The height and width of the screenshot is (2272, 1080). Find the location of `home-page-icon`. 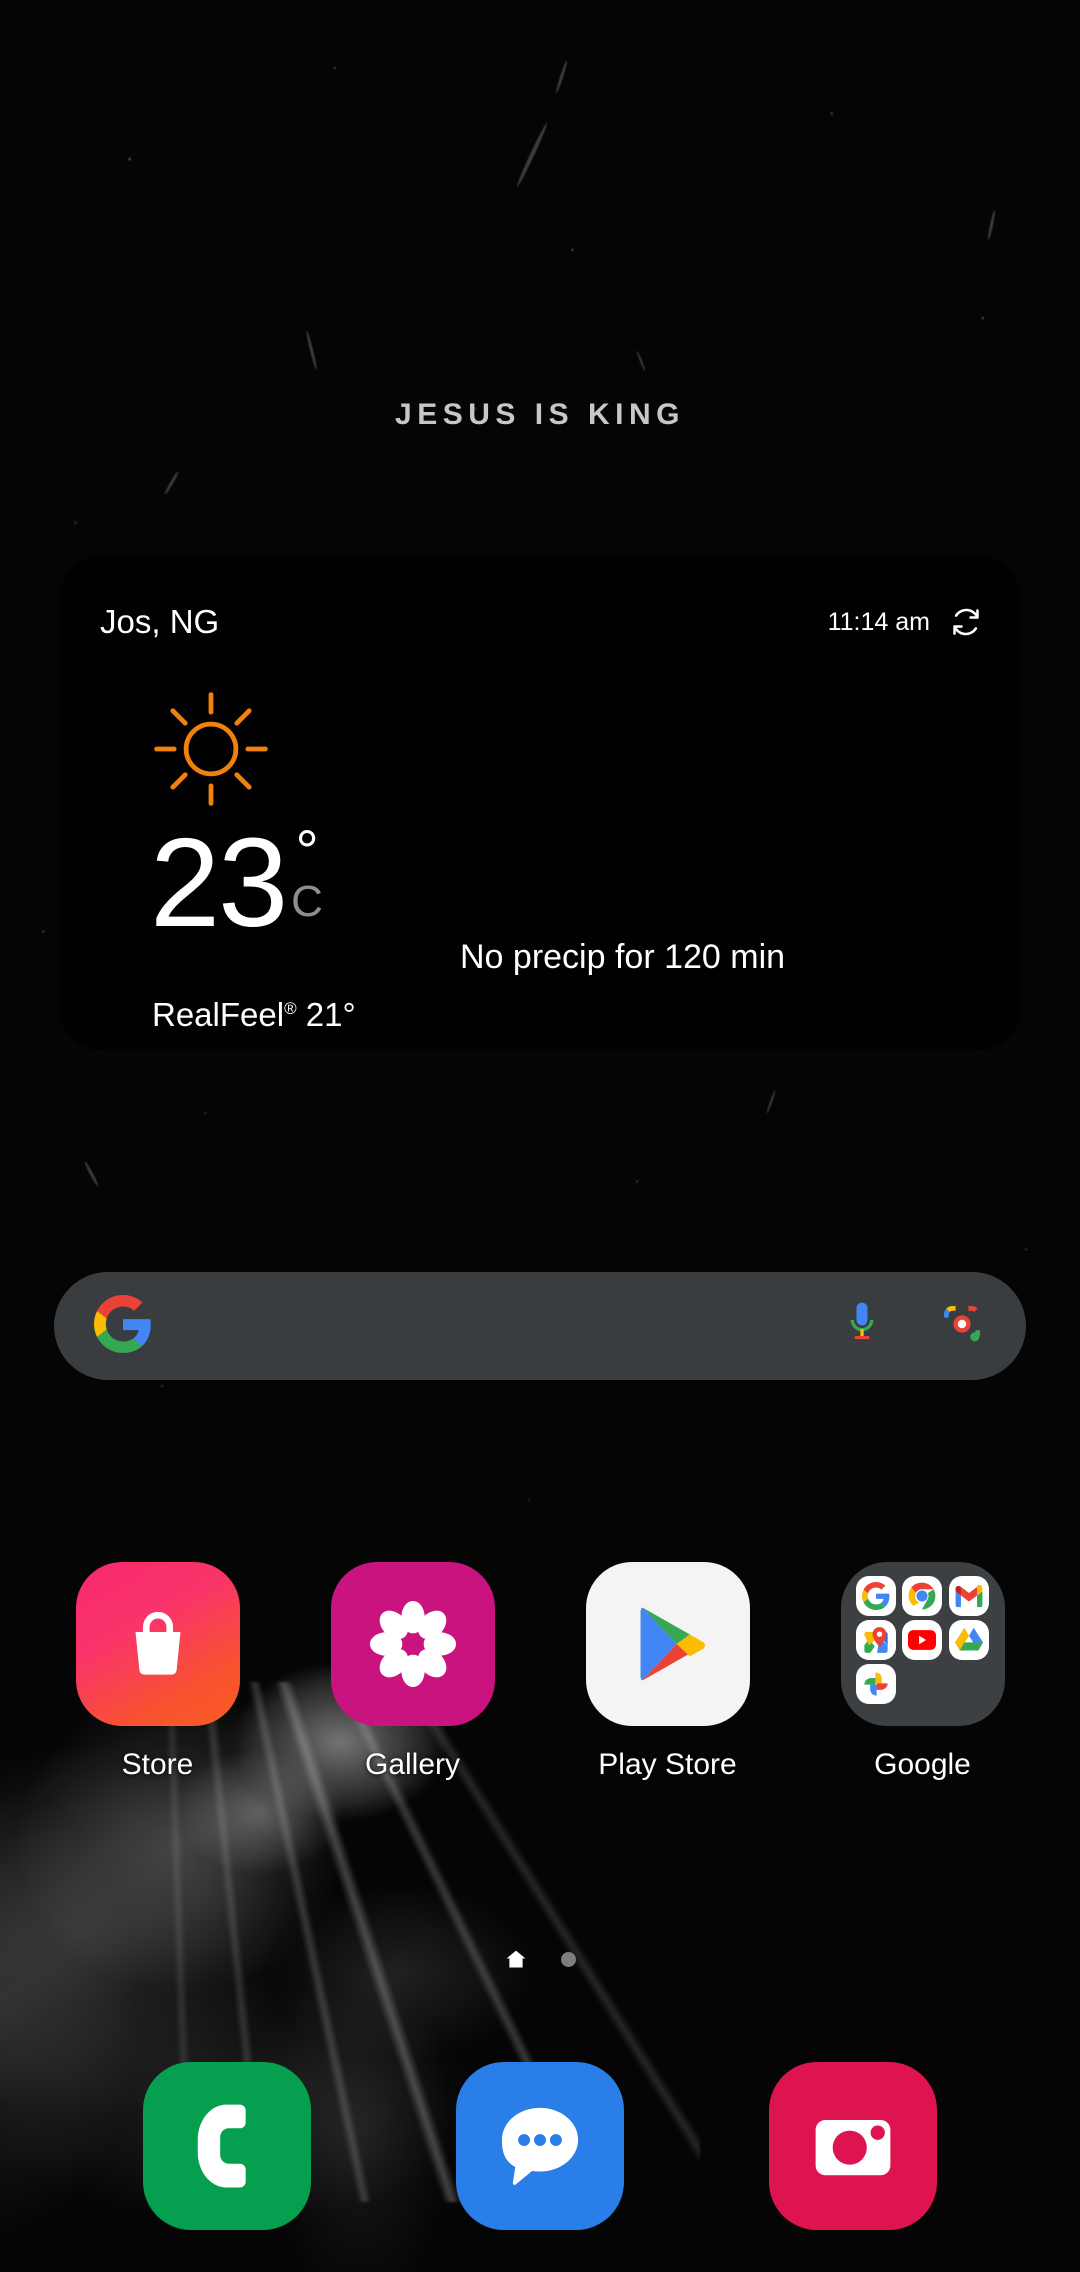

home-page-icon is located at coordinates (516, 1959).